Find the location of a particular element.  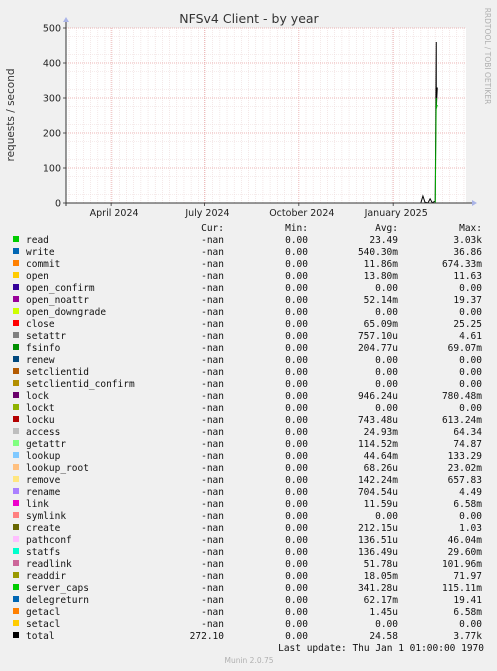

legend-cur-lookup_root: -nan is located at coordinates (212, 468).